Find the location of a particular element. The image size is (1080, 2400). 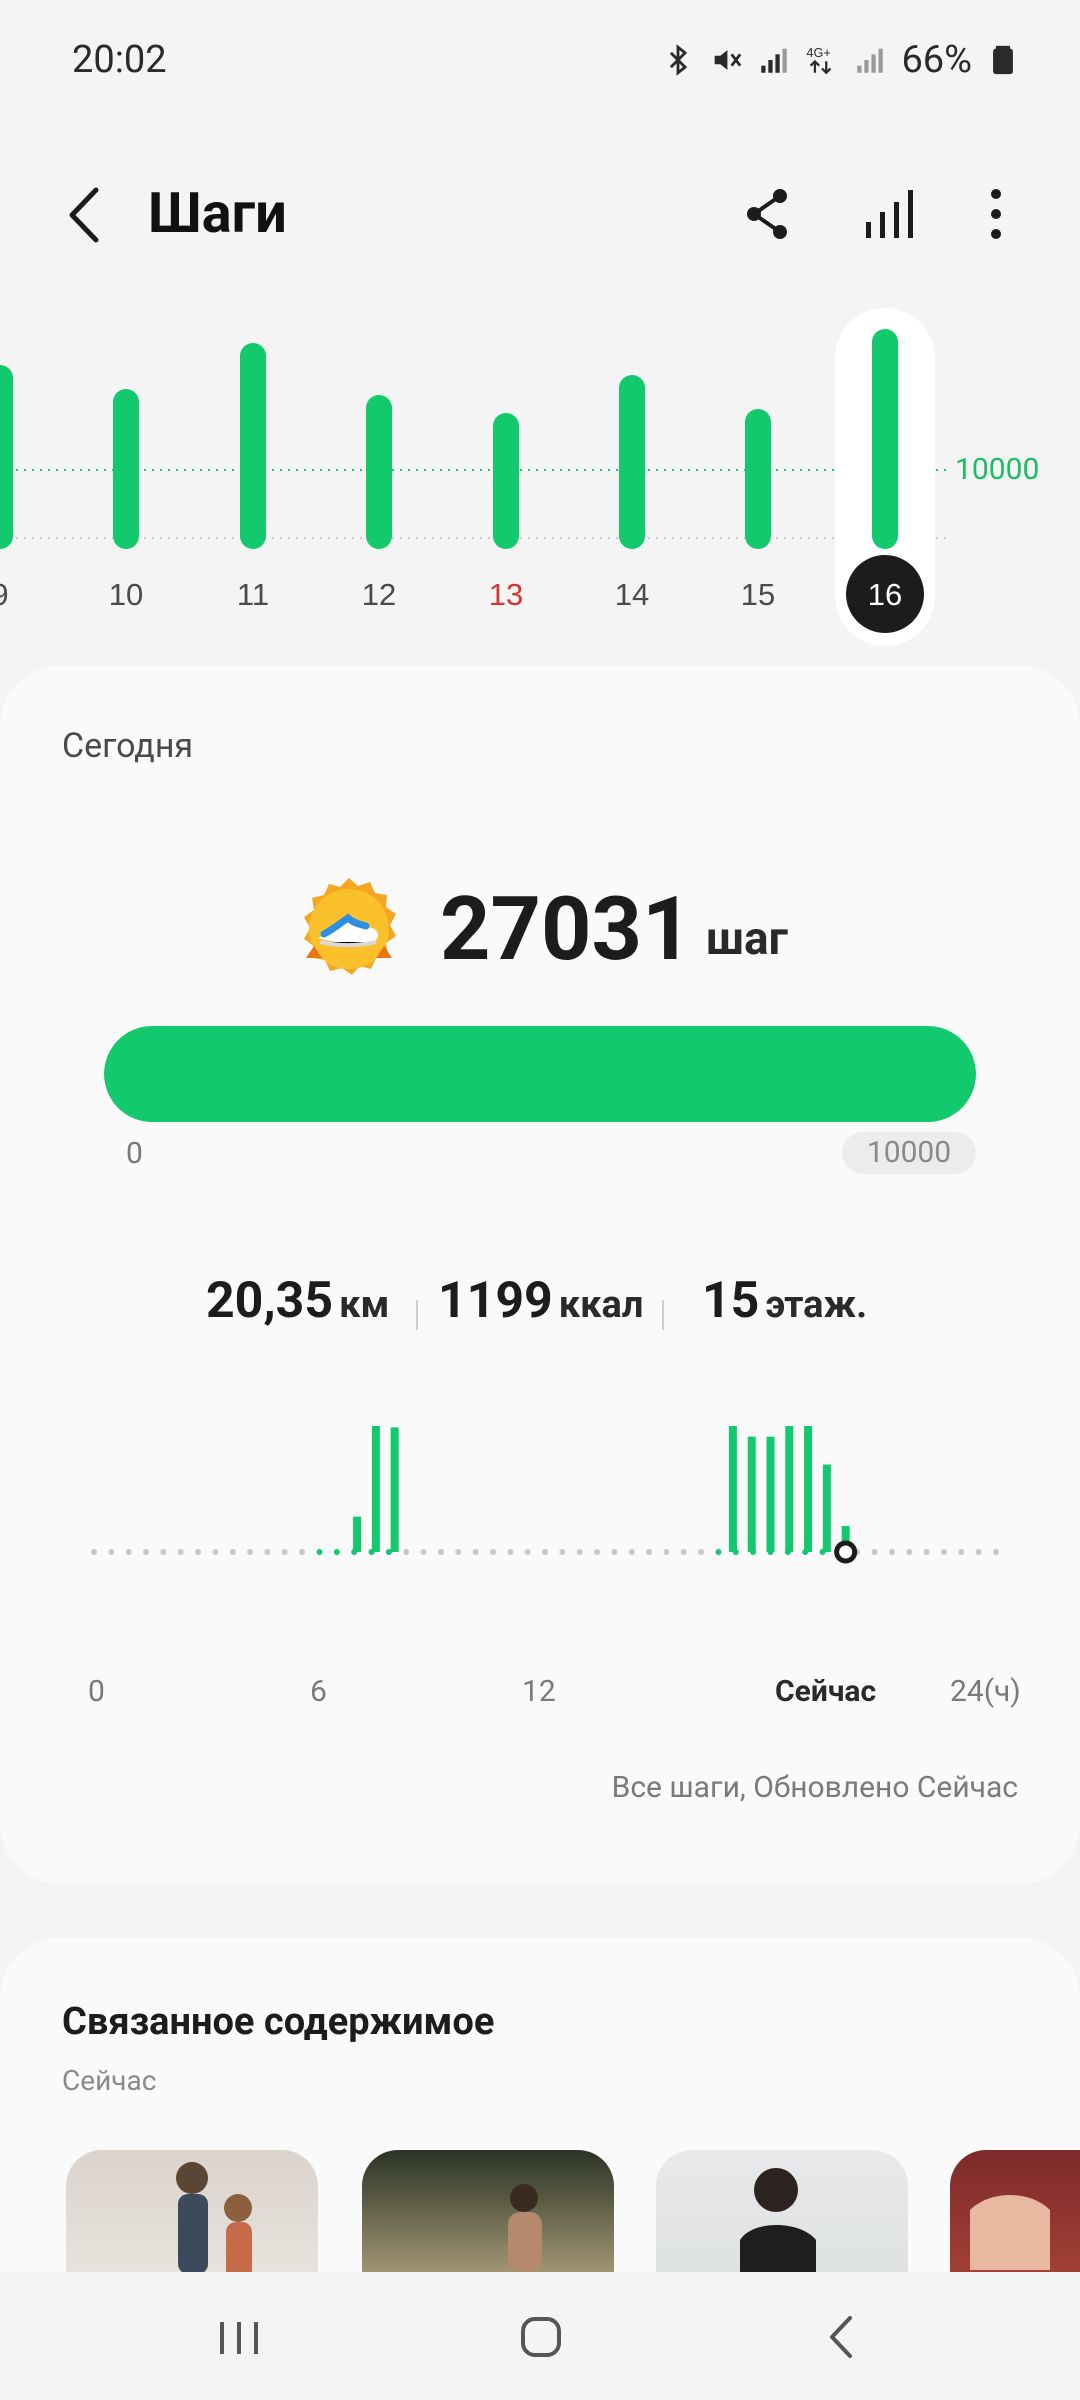

svg-text: 4G+ is located at coordinates (819, 52).